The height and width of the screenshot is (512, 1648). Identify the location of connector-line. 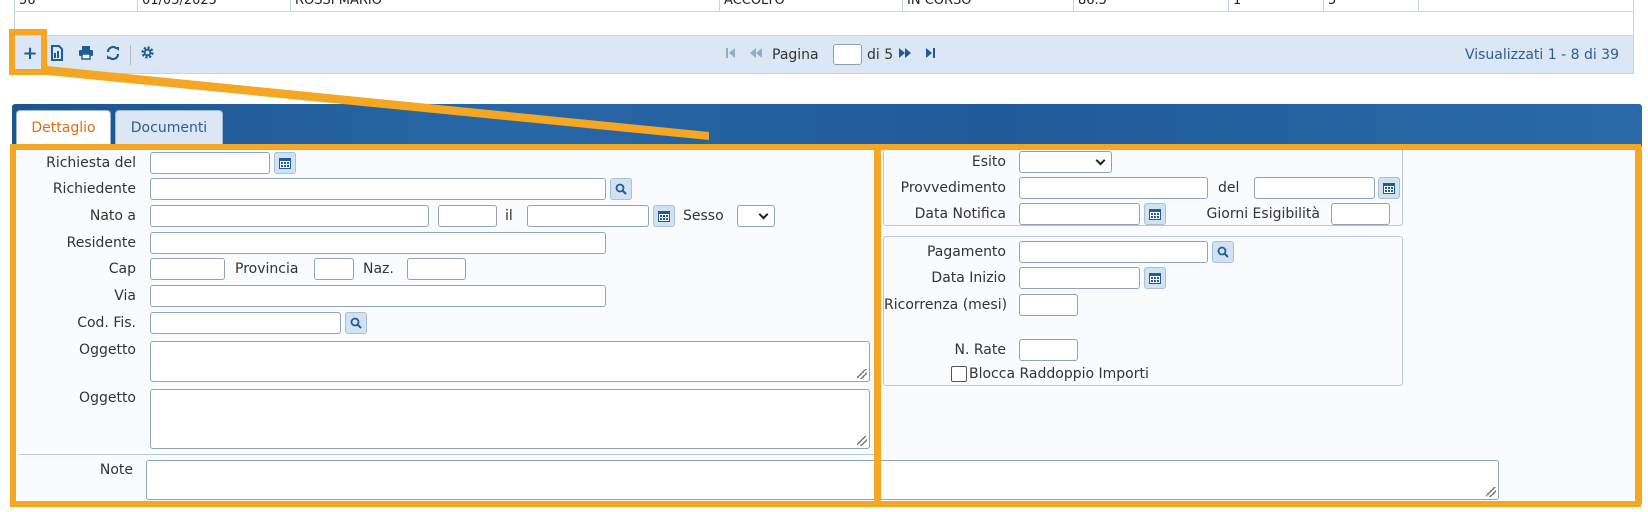
(378, 103).